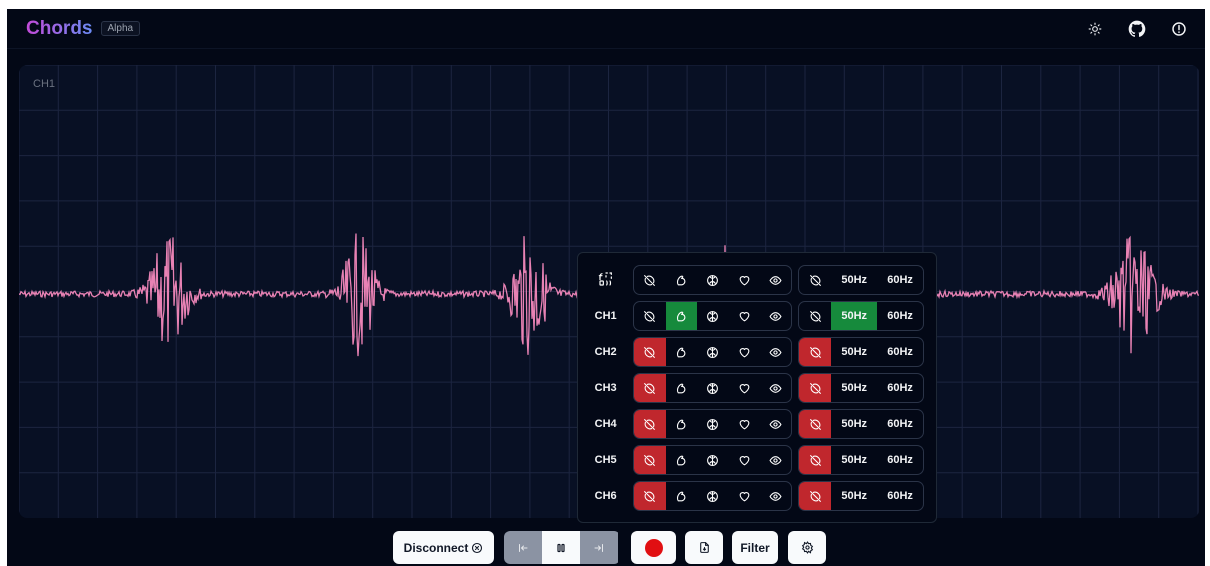  I want to click on select-all-button, so click(605, 280).